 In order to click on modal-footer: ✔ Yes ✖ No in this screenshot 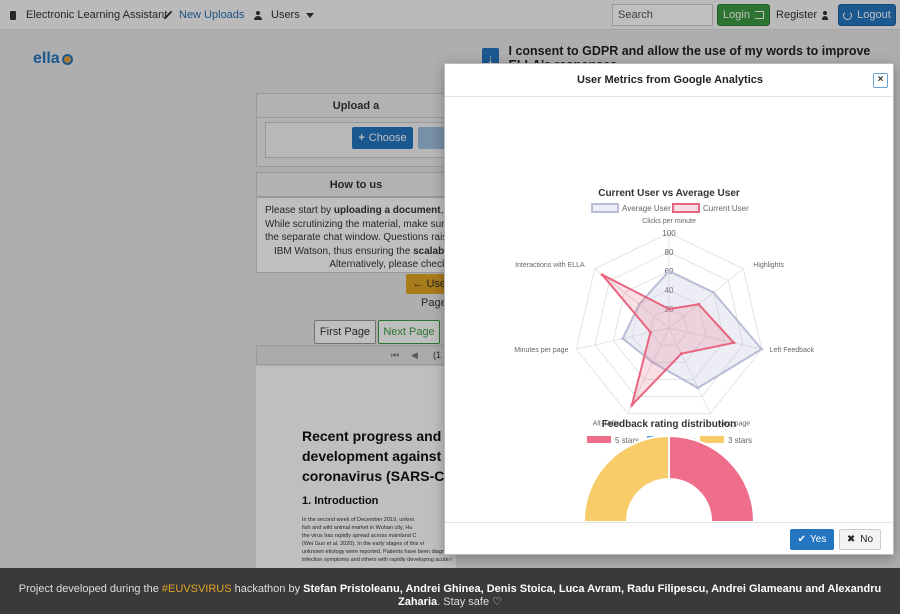, I will do `click(669, 538)`.